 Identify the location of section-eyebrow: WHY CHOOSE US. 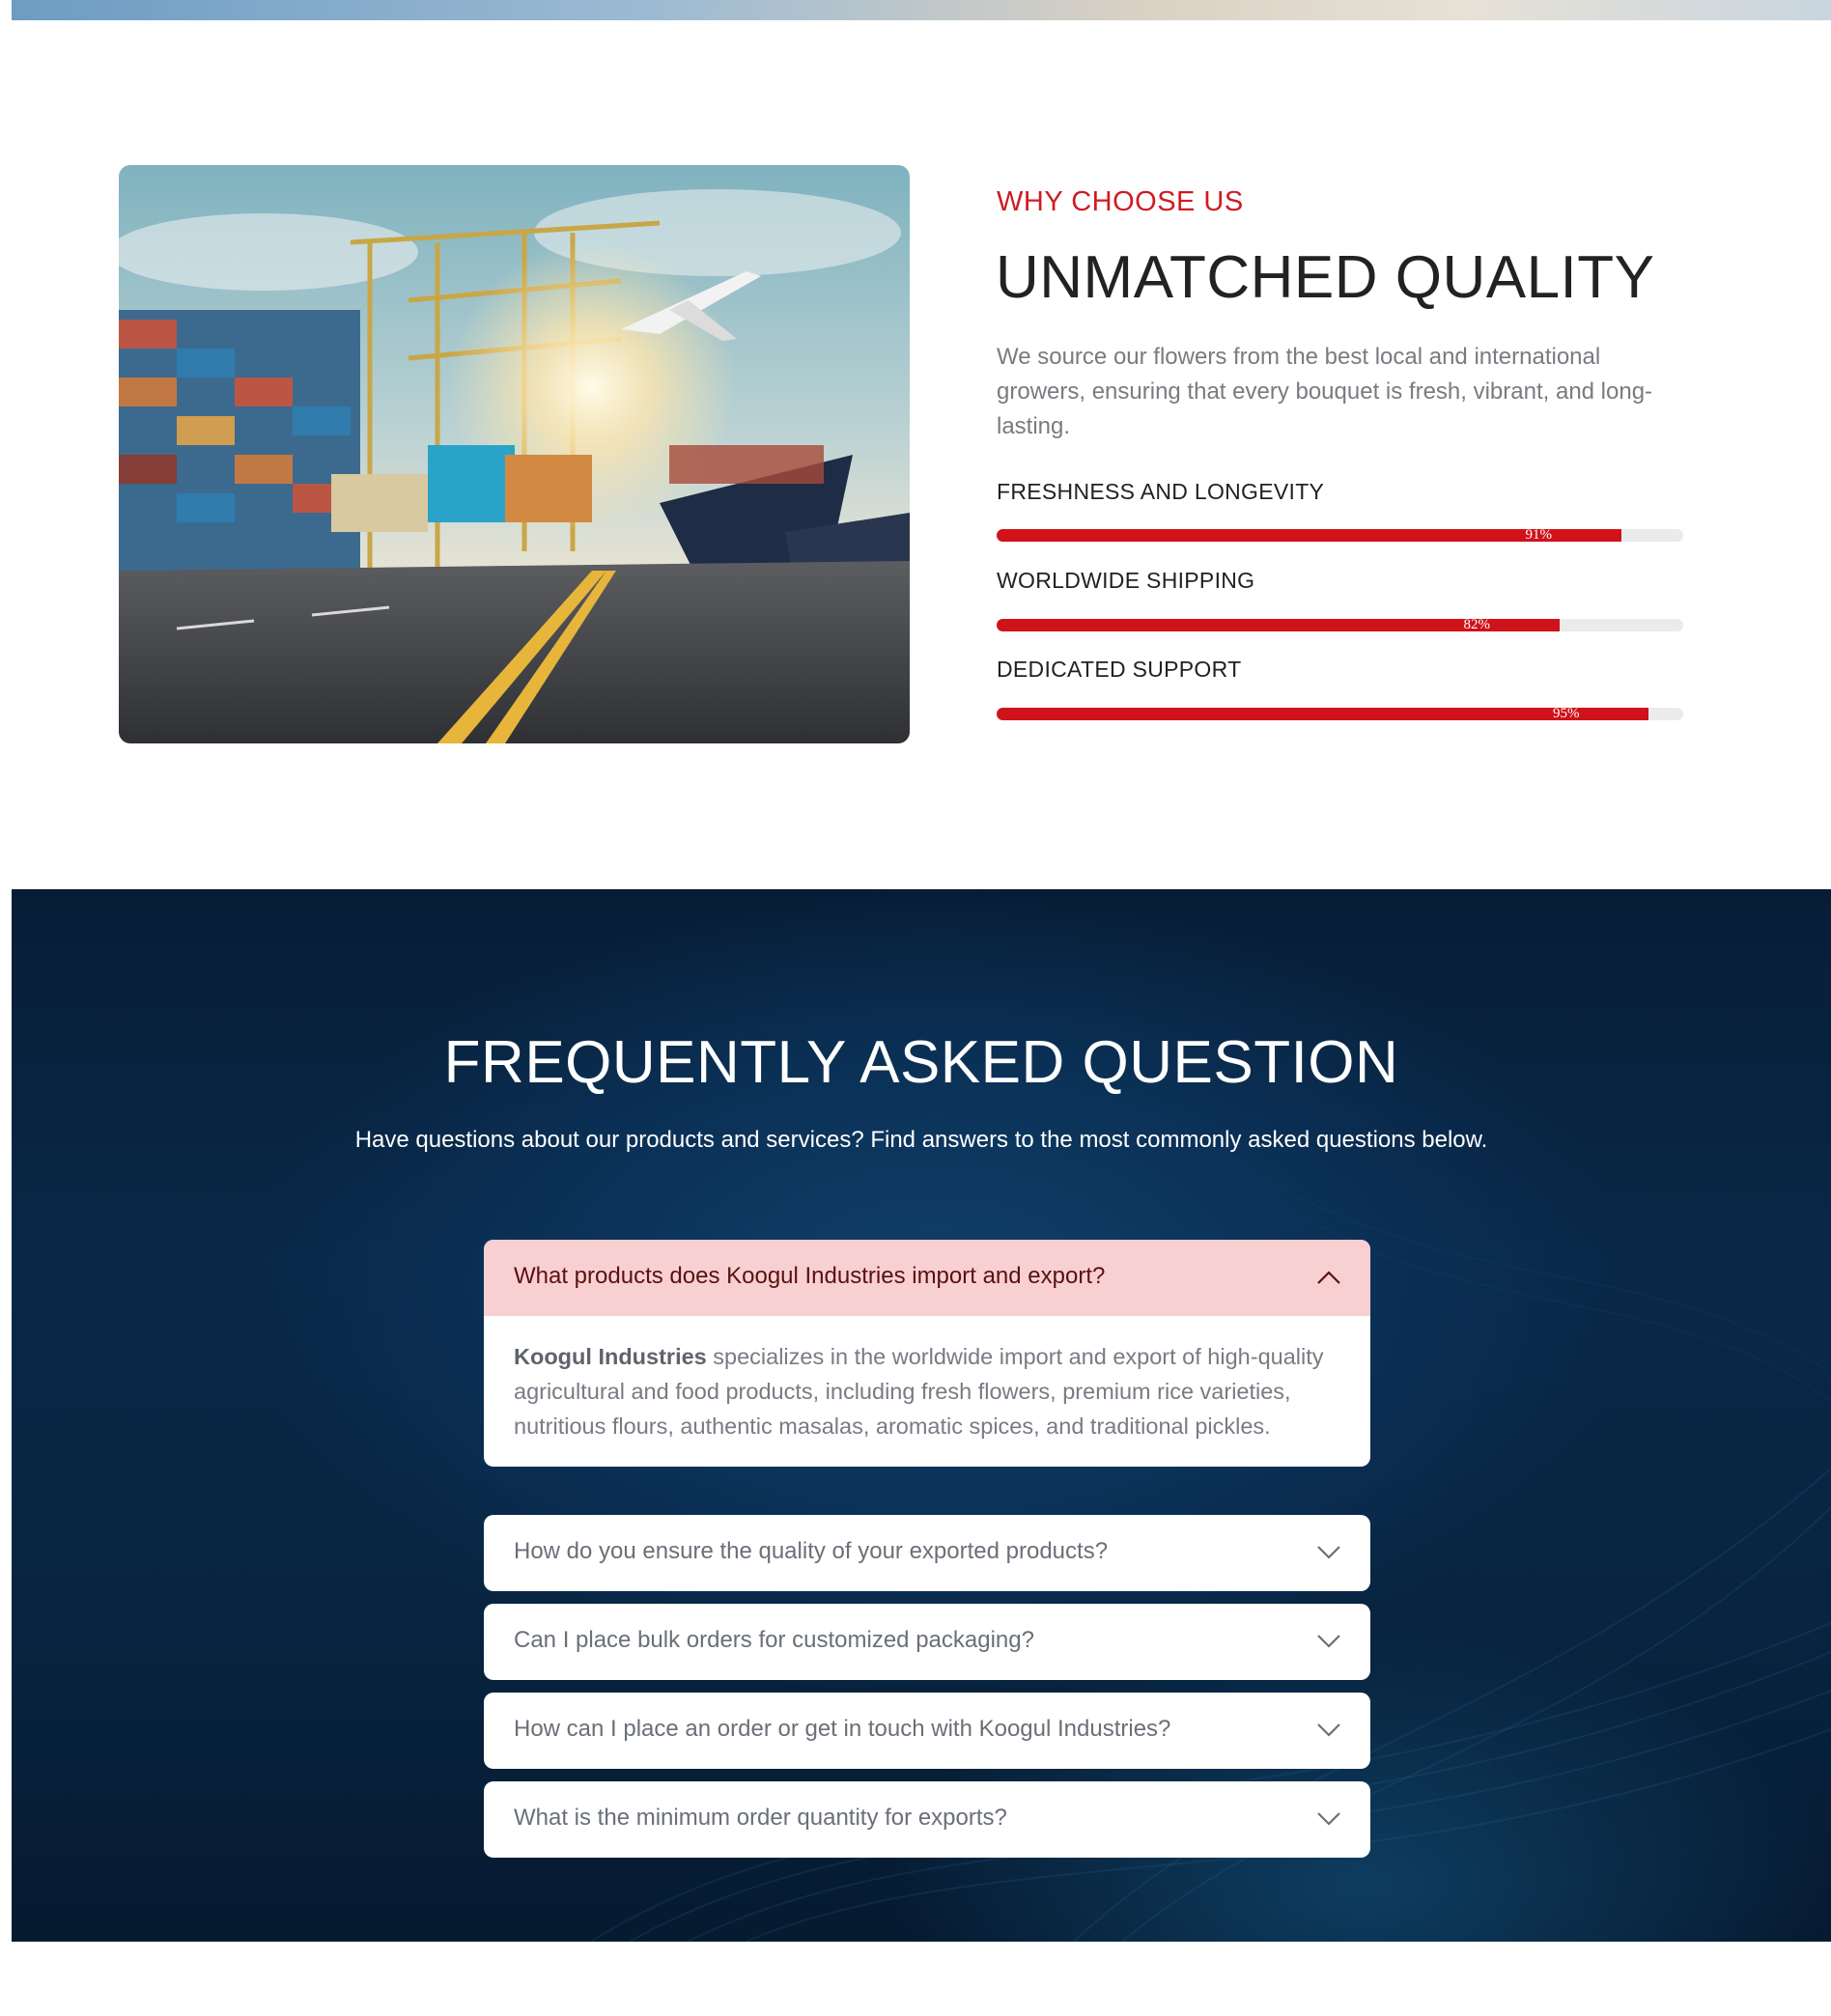
(1121, 202).